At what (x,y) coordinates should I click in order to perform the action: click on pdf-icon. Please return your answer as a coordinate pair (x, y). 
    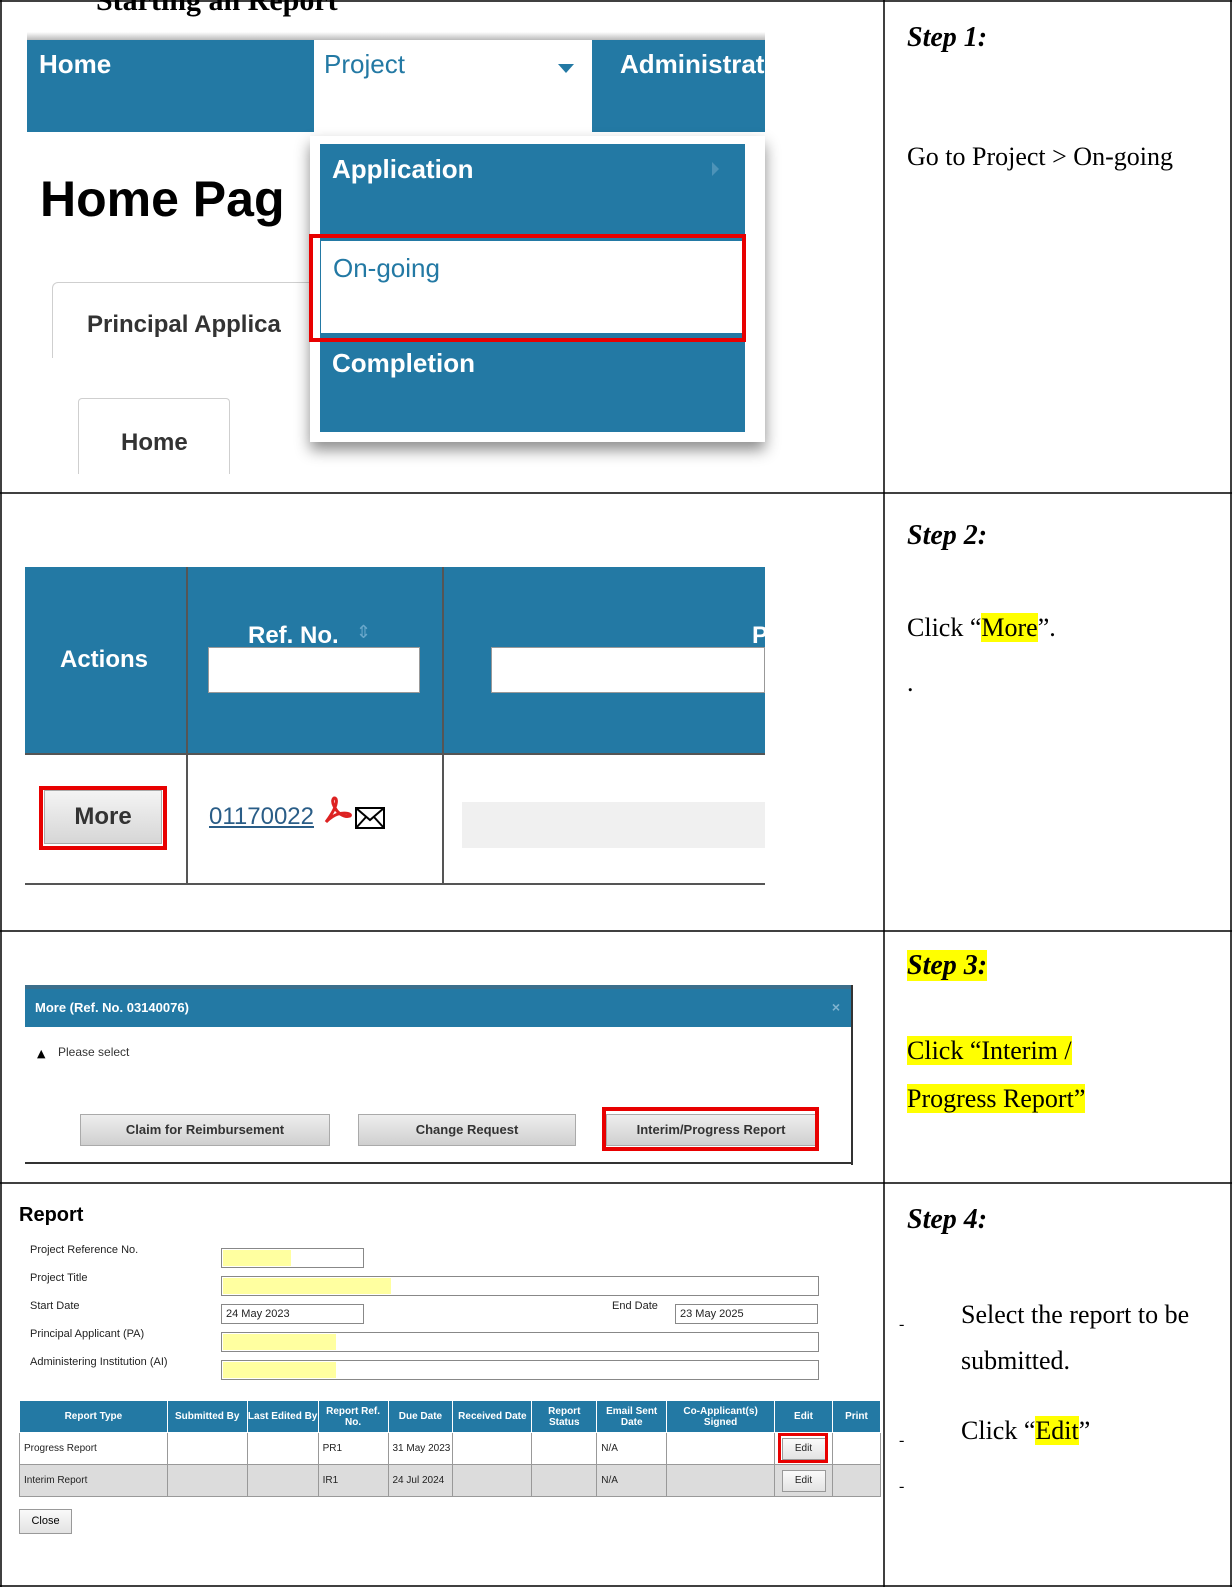
    Looking at the image, I should click on (337, 811).